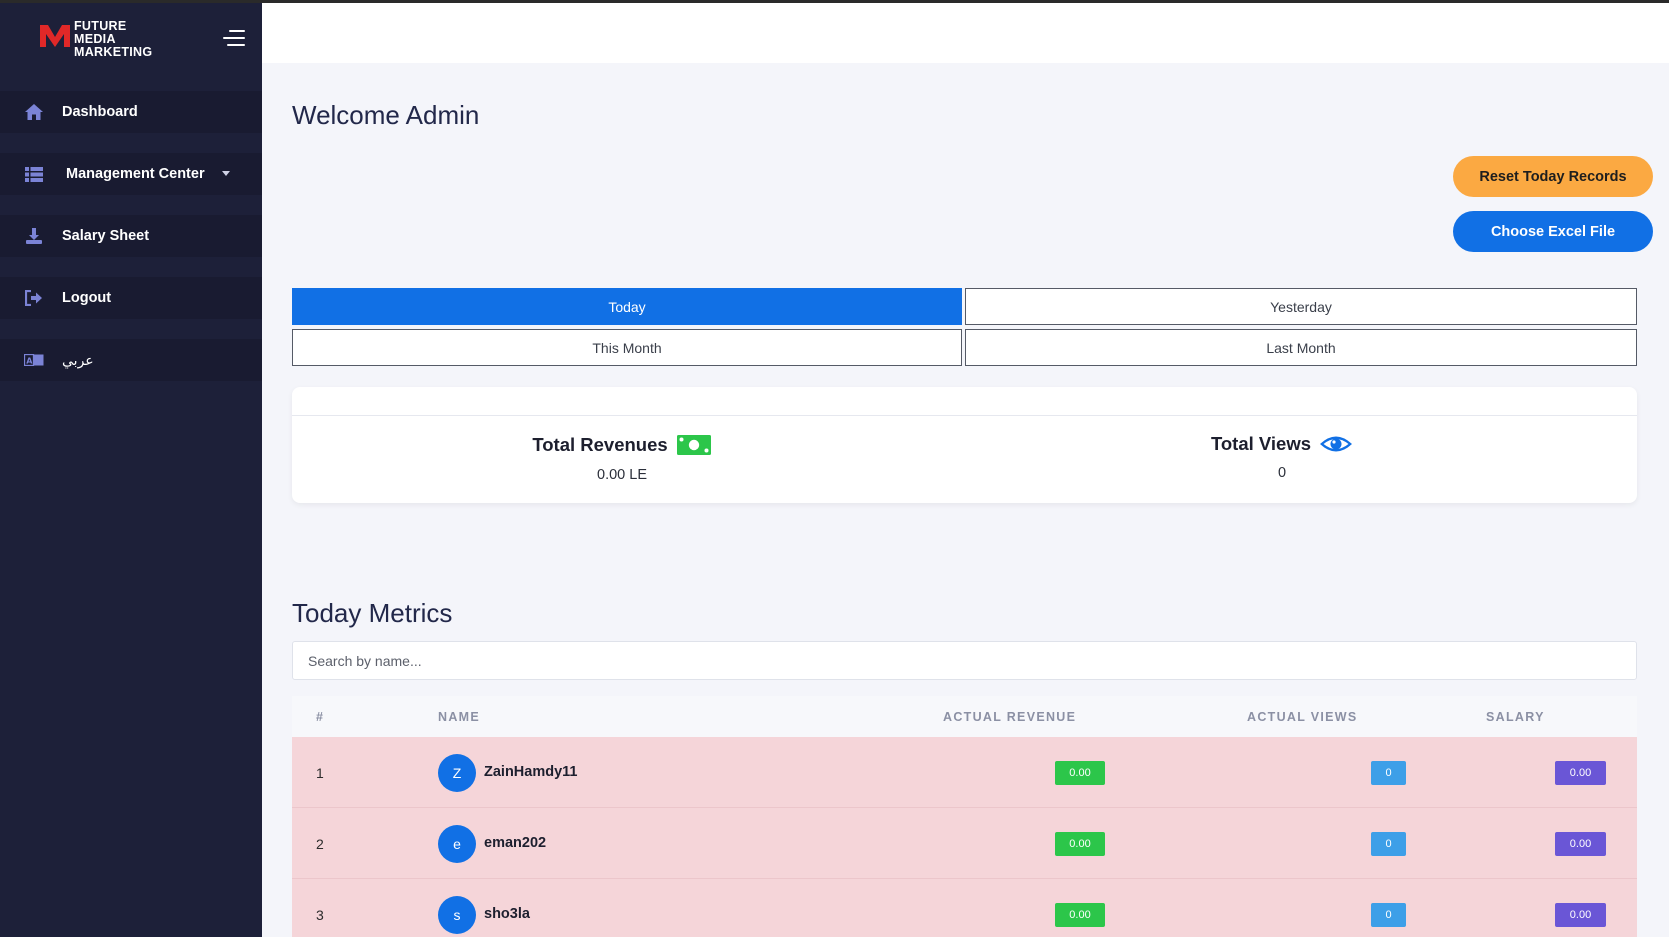 This screenshot has height=937, width=1669. What do you see at coordinates (320, 844) in the screenshot?
I see `row-index: 2` at bounding box center [320, 844].